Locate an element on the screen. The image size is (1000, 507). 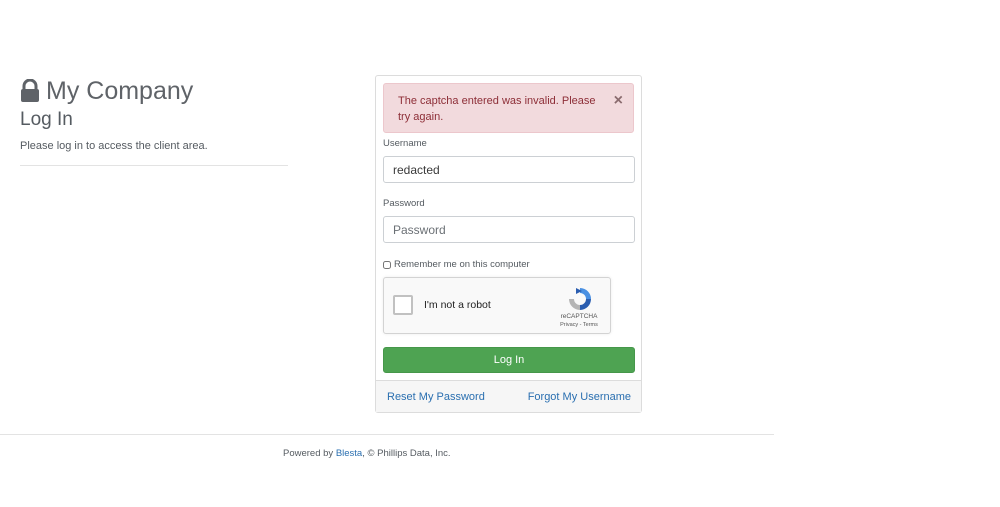
page-title: Log In is located at coordinates (46, 119).